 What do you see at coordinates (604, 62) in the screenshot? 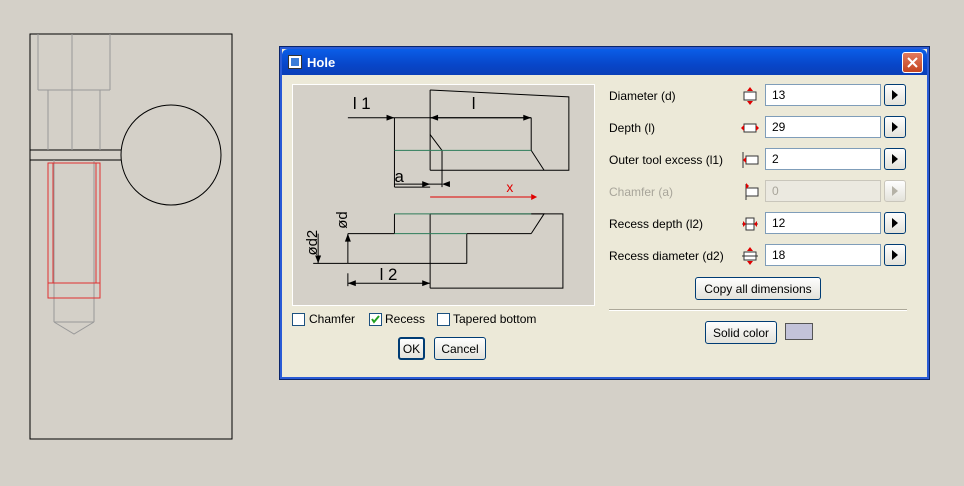
I see `title-bar: Hole` at bounding box center [604, 62].